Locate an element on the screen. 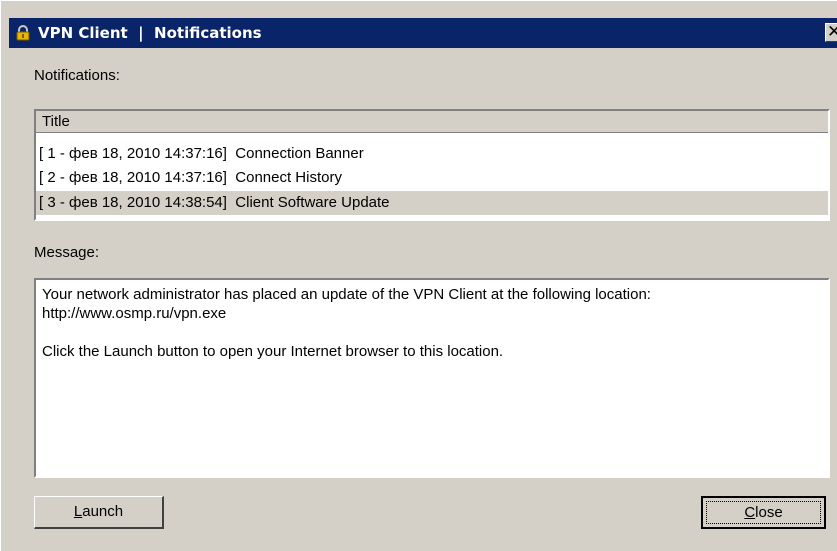 The width and height of the screenshot is (837, 551). column-header-label: Title is located at coordinates (56, 121).